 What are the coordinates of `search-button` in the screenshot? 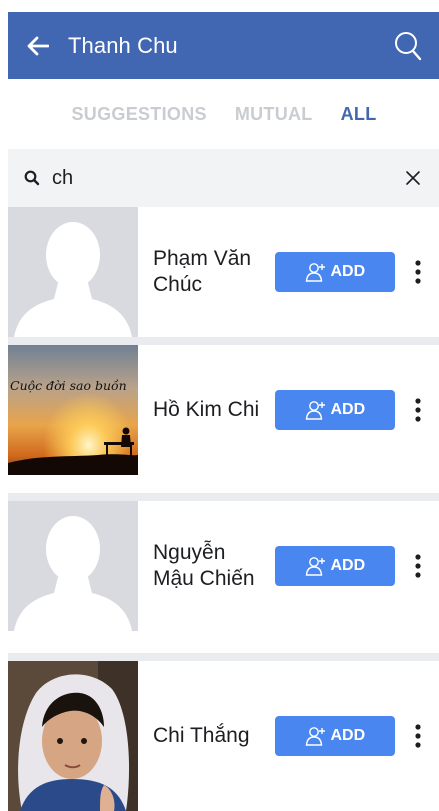 It's located at (407, 45).